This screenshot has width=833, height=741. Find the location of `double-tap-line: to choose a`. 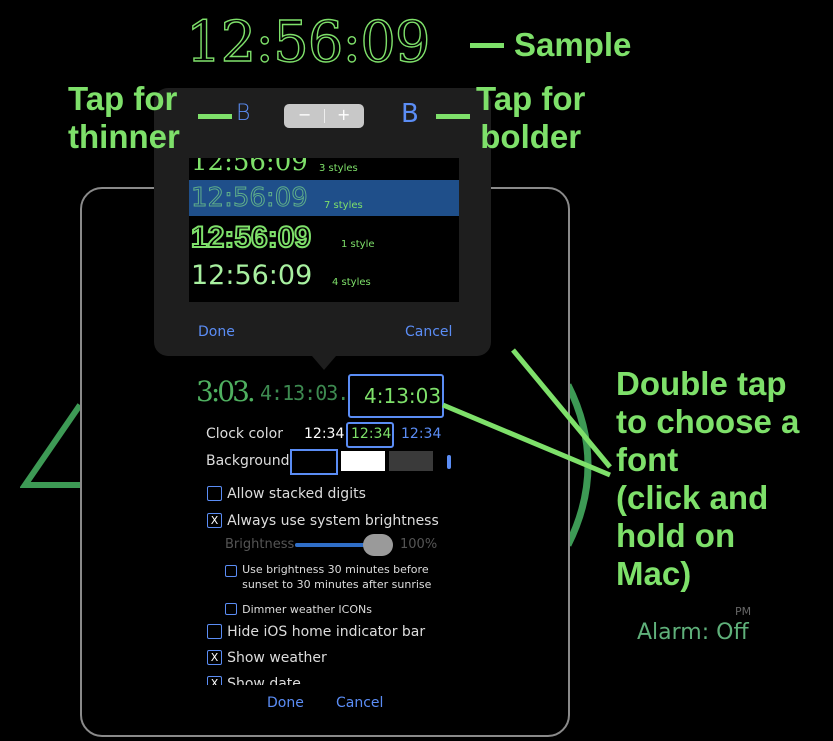

double-tap-line: to choose a is located at coordinates (708, 421).